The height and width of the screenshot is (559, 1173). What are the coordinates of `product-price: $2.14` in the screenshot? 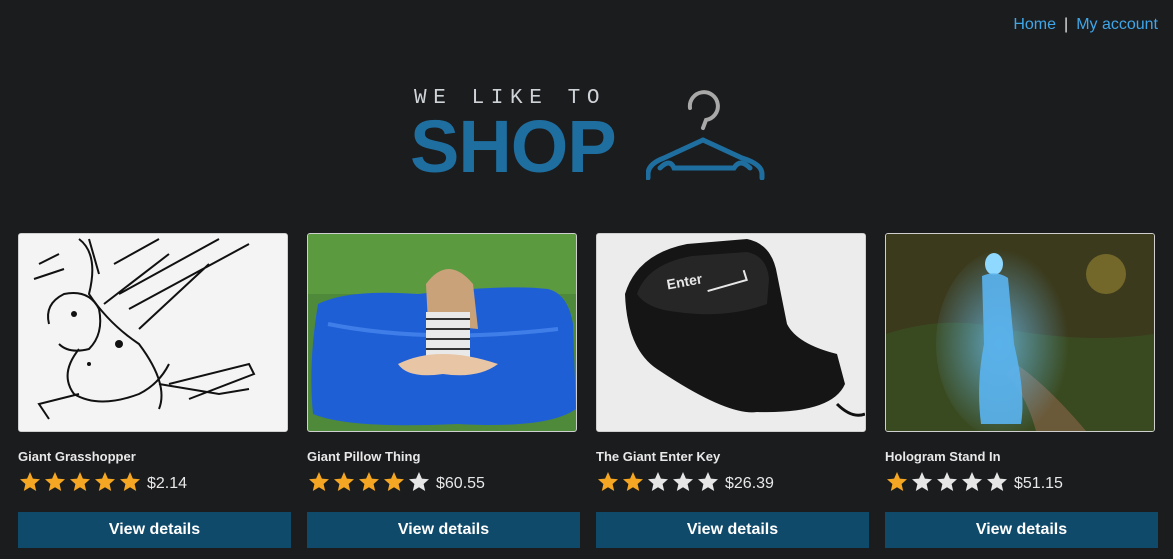 It's located at (167, 483).